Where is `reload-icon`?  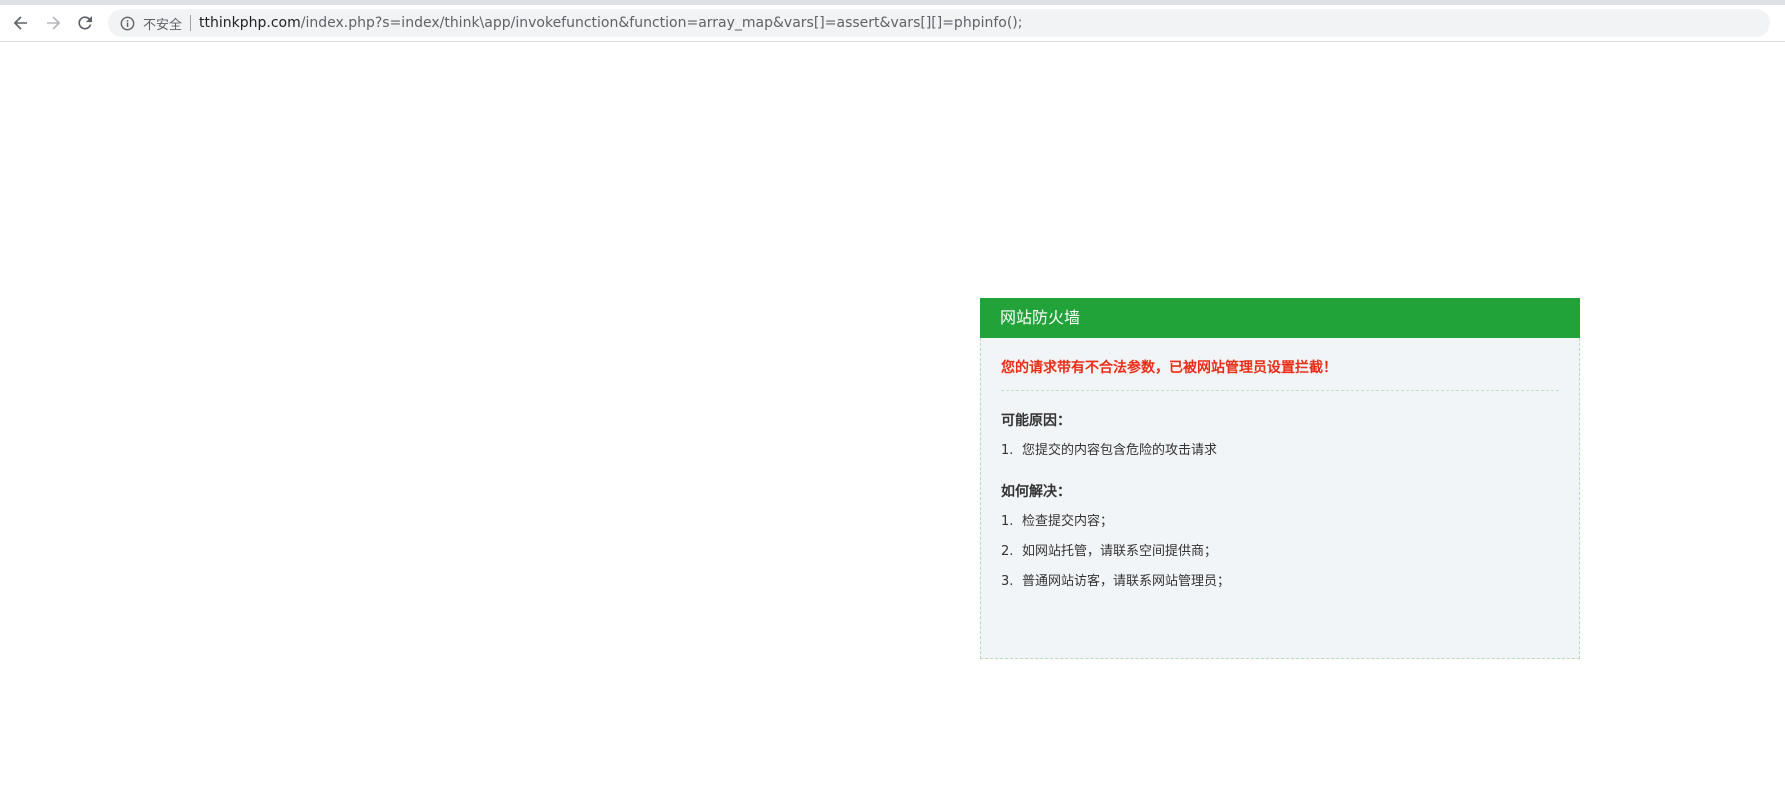
reload-icon is located at coordinates (85, 23).